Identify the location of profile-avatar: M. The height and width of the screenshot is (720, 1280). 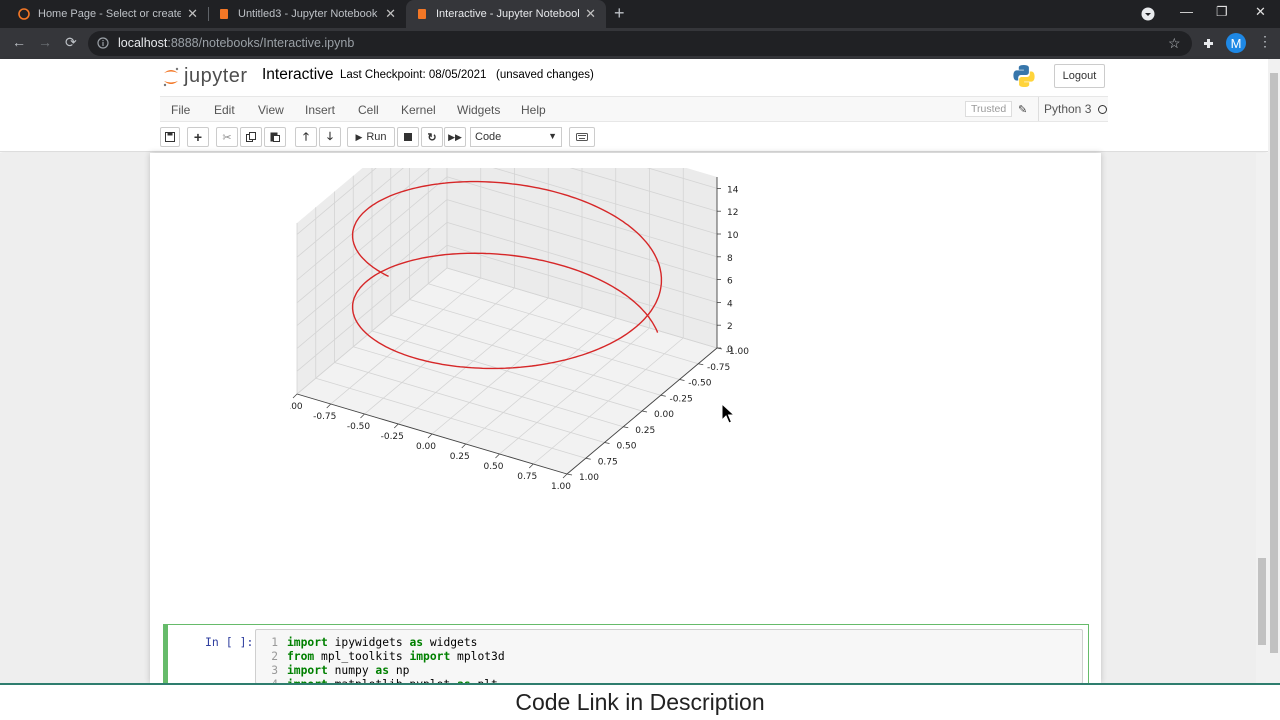
(1236, 43).